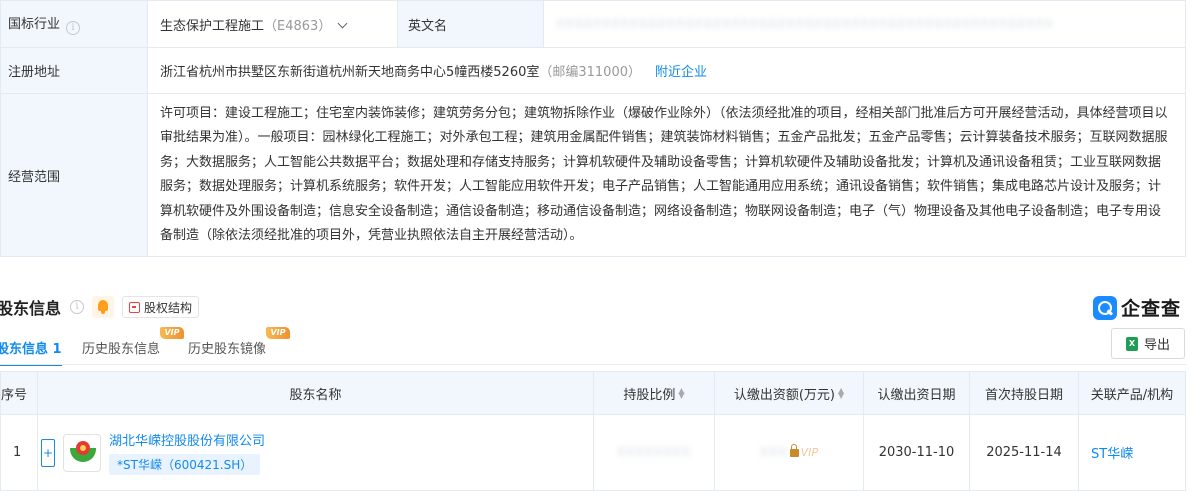  What do you see at coordinates (773, 452) in the screenshot?
I see `amount-hidden: XXX` at bounding box center [773, 452].